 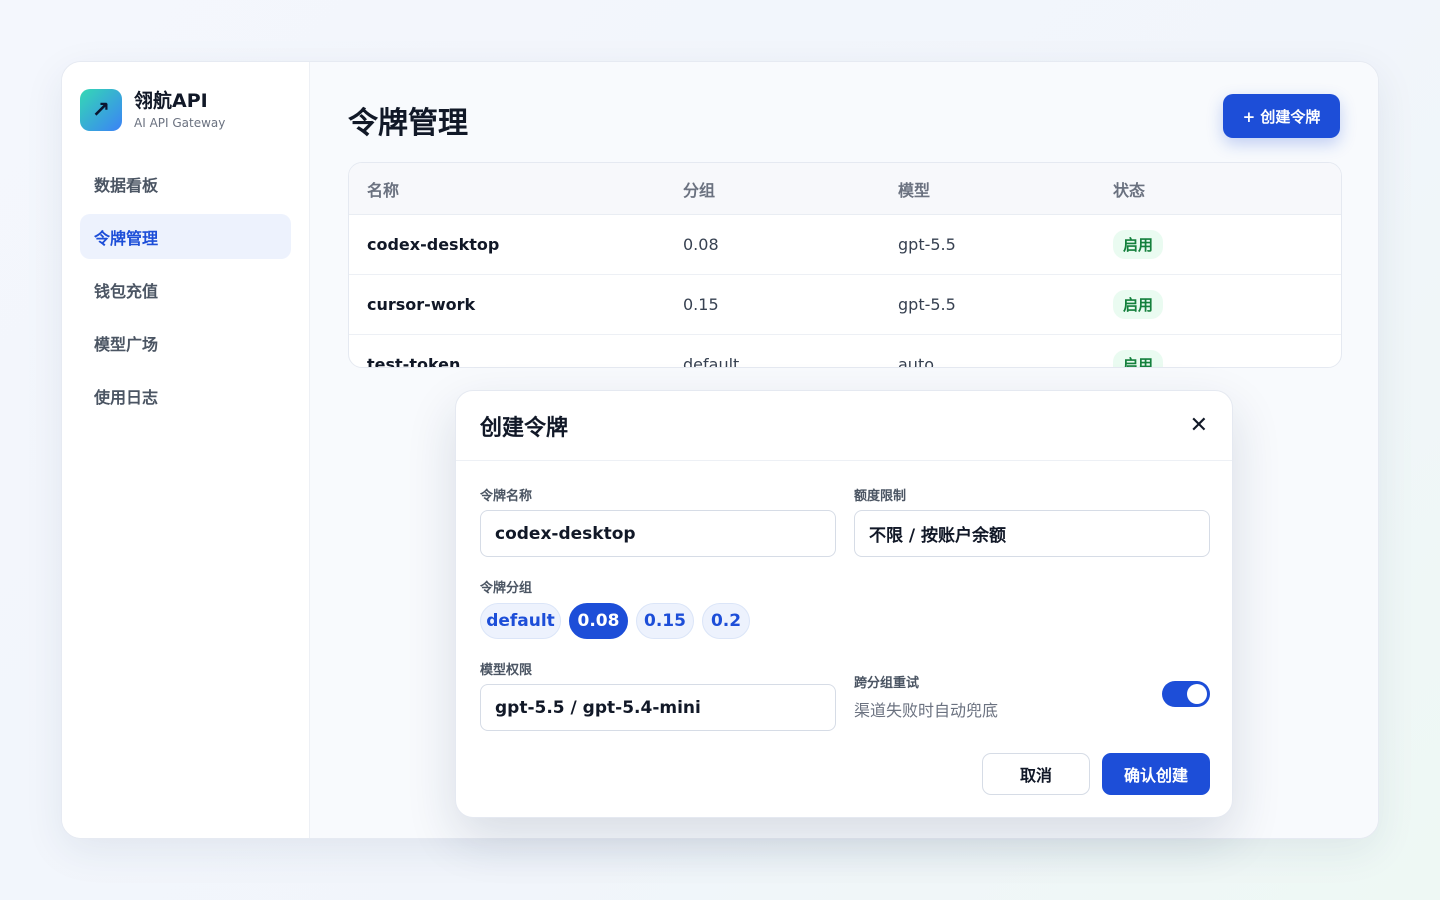 What do you see at coordinates (1281, 116) in the screenshot?
I see `create-token-button: + 创建令牌` at bounding box center [1281, 116].